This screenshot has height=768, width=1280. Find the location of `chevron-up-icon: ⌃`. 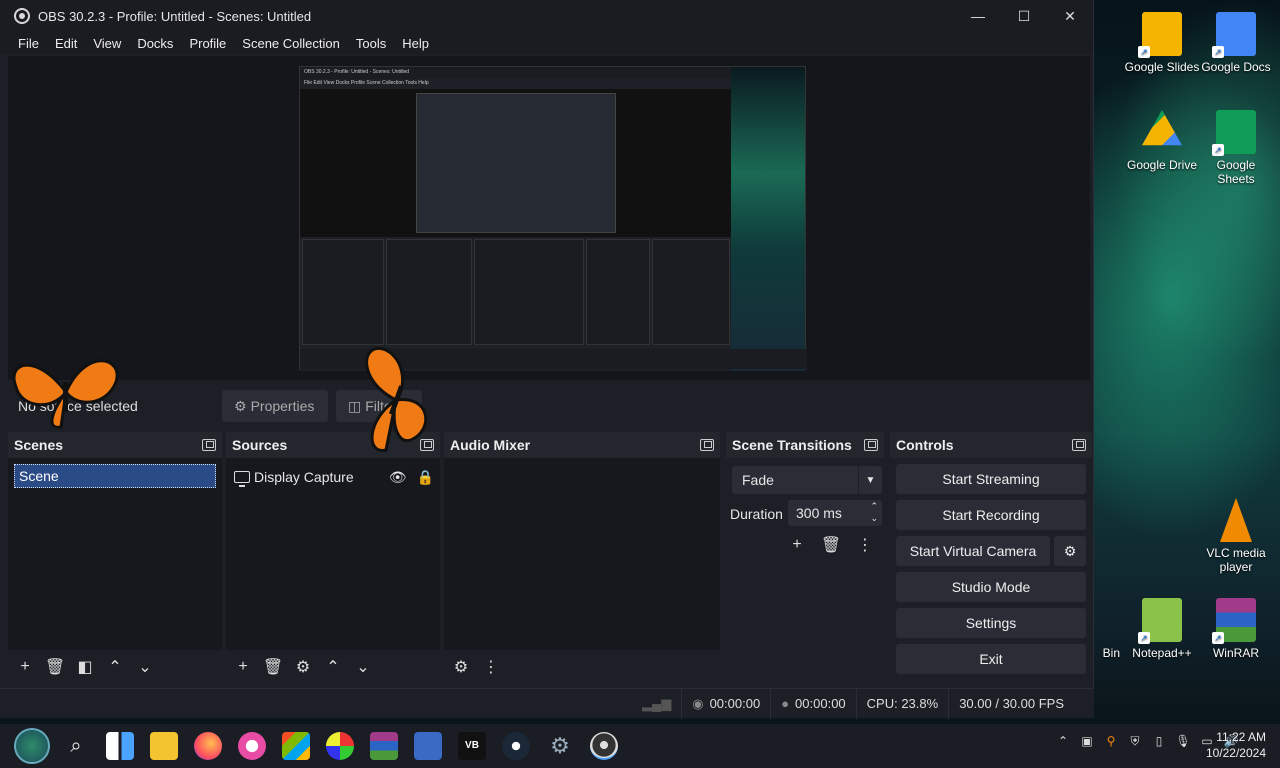

chevron-up-icon: ⌃ is located at coordinates (1063, 741).